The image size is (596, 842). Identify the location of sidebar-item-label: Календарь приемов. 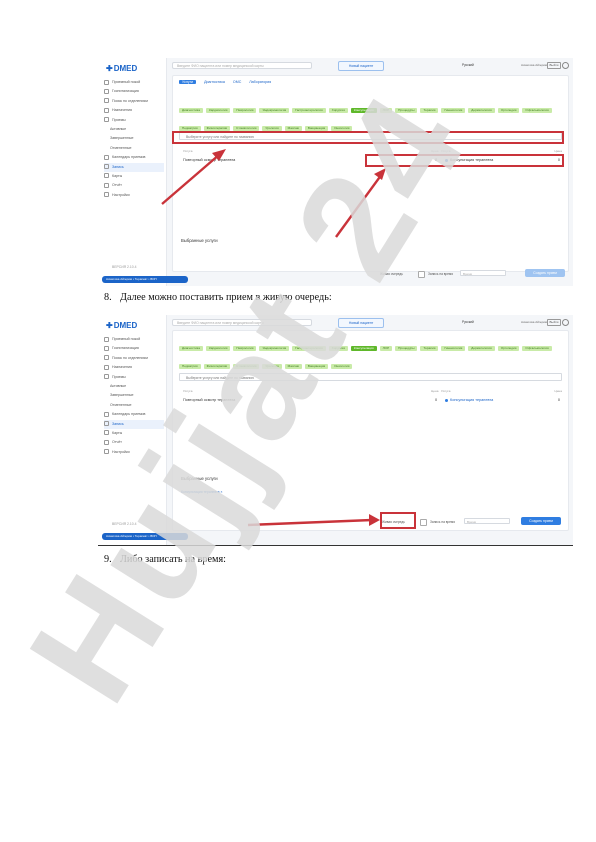
(129, 157).